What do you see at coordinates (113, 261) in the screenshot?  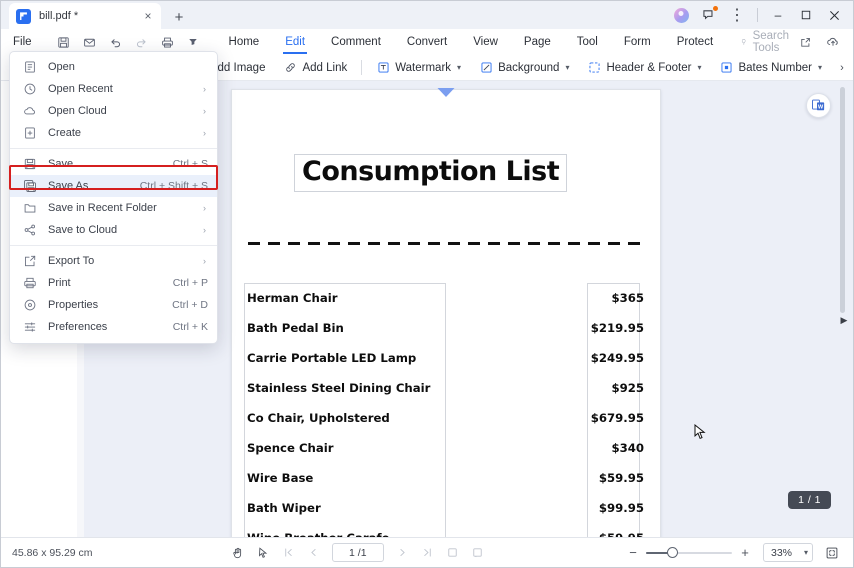 I see `menu-item-export-to: Export To ›` at bounding box center [113, 261].